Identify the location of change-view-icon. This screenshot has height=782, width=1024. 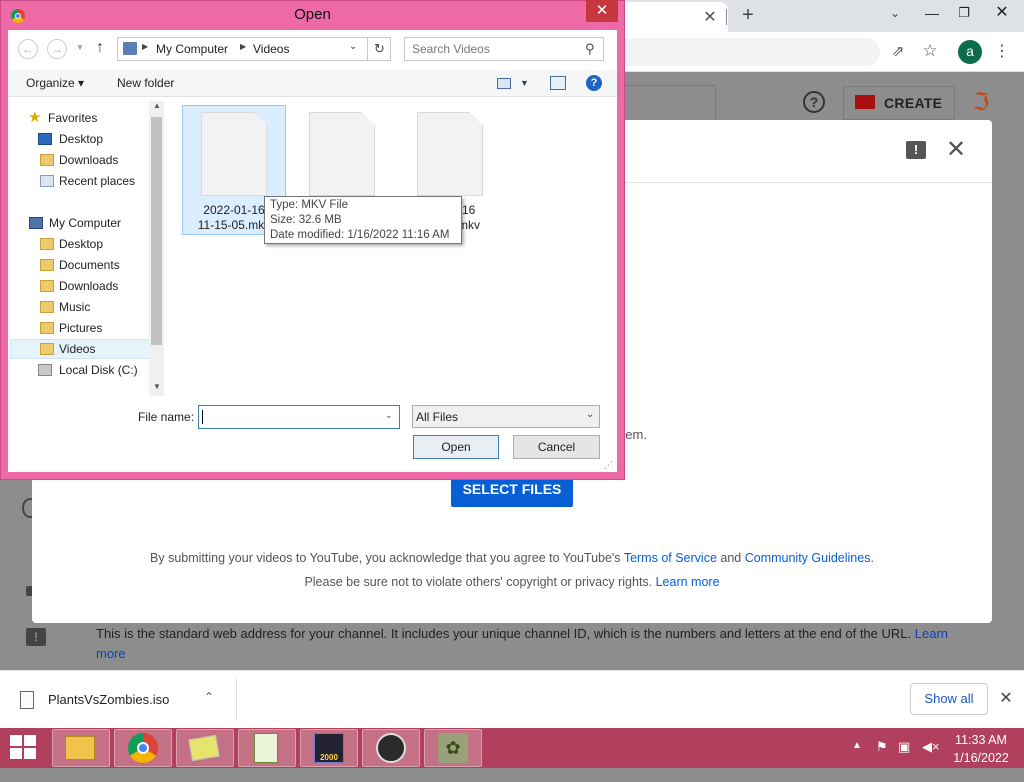
(504, 83).